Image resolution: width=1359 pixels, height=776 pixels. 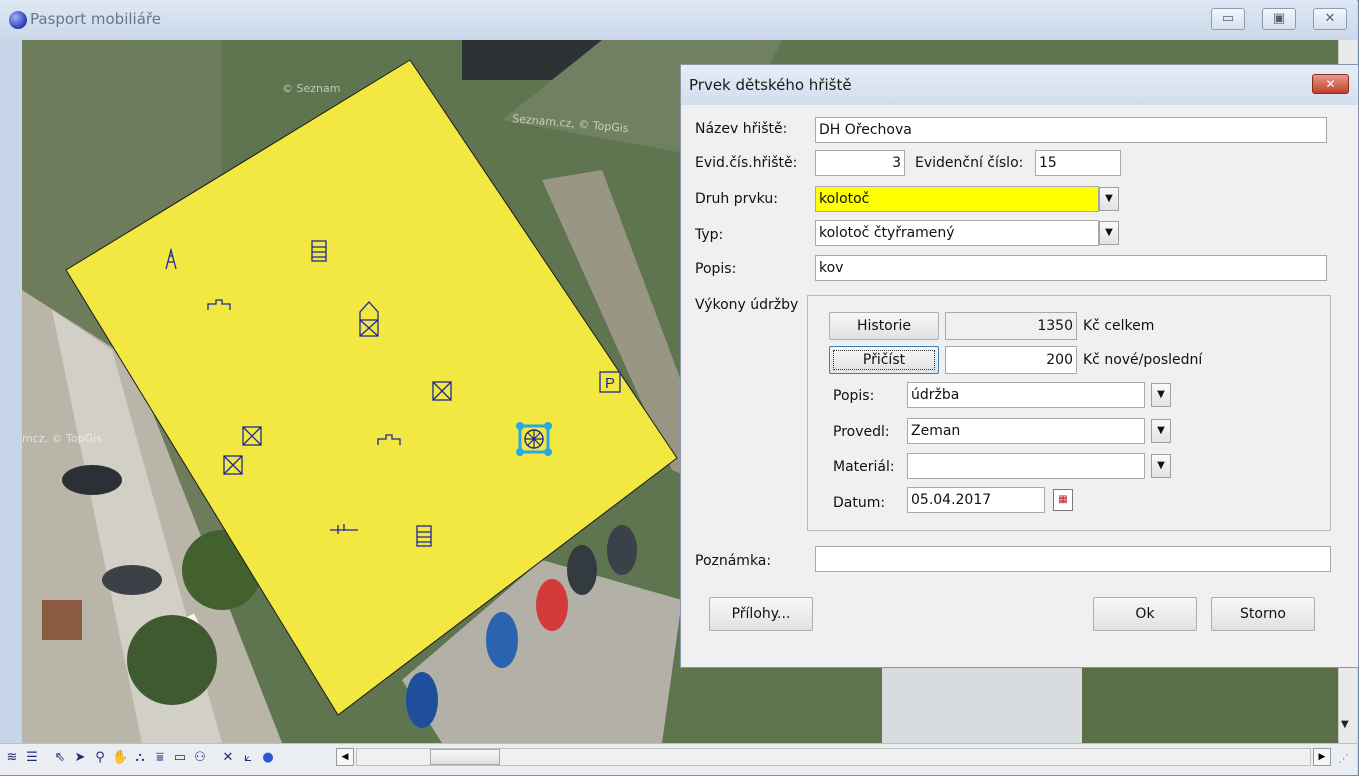 I want to click on dialog-title-bar: Prvek dětského hřiště ✕, so click(x=1019, y=85).